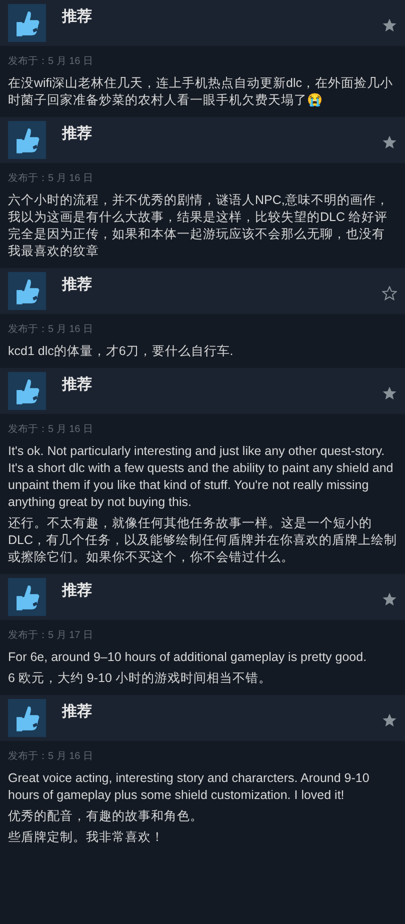 The width and height of the screenshot is (405, 924). Describe the element at coordinates (140, 678) in the screenshot. I see `review-text: 6 欧元，大约 9-10 小时的游戏时间相当不错。` at that location.